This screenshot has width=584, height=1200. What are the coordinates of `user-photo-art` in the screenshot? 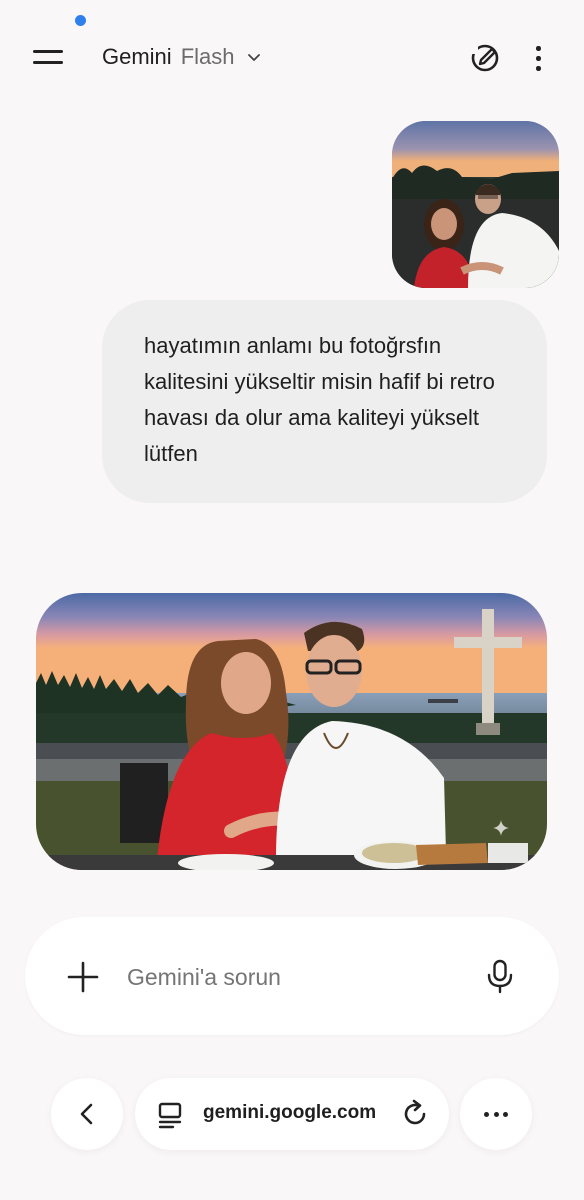 It's located at (475, 204).